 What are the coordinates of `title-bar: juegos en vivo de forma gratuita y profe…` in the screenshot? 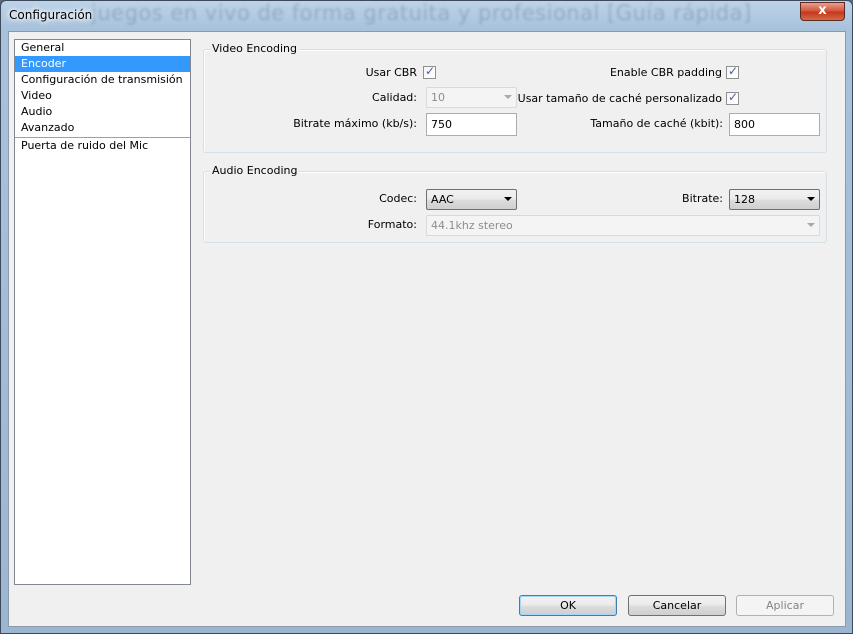 It's located at (426, 16).